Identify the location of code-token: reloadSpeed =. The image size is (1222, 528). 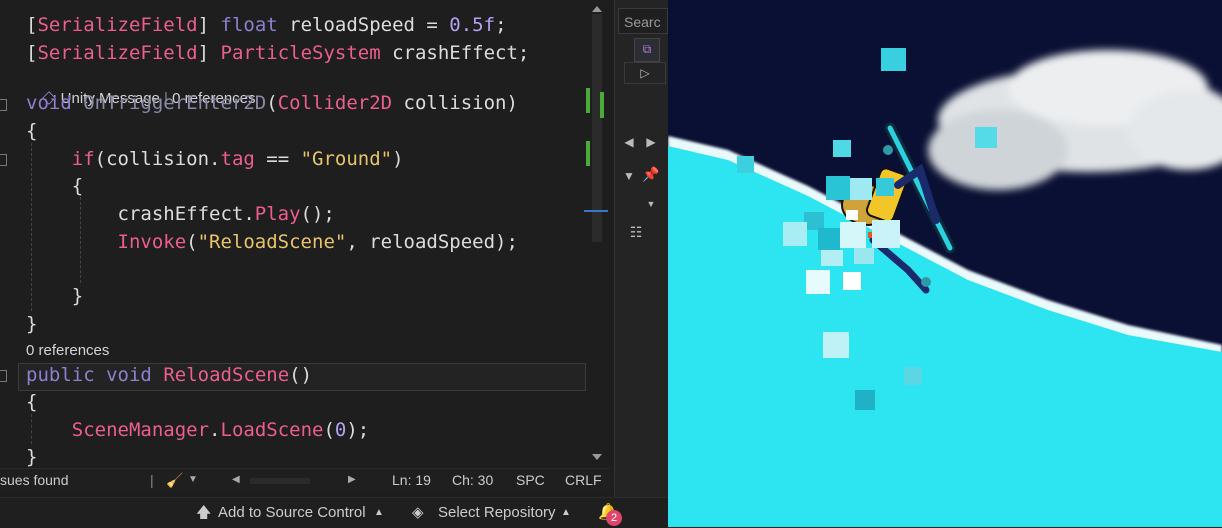
(363, 25).